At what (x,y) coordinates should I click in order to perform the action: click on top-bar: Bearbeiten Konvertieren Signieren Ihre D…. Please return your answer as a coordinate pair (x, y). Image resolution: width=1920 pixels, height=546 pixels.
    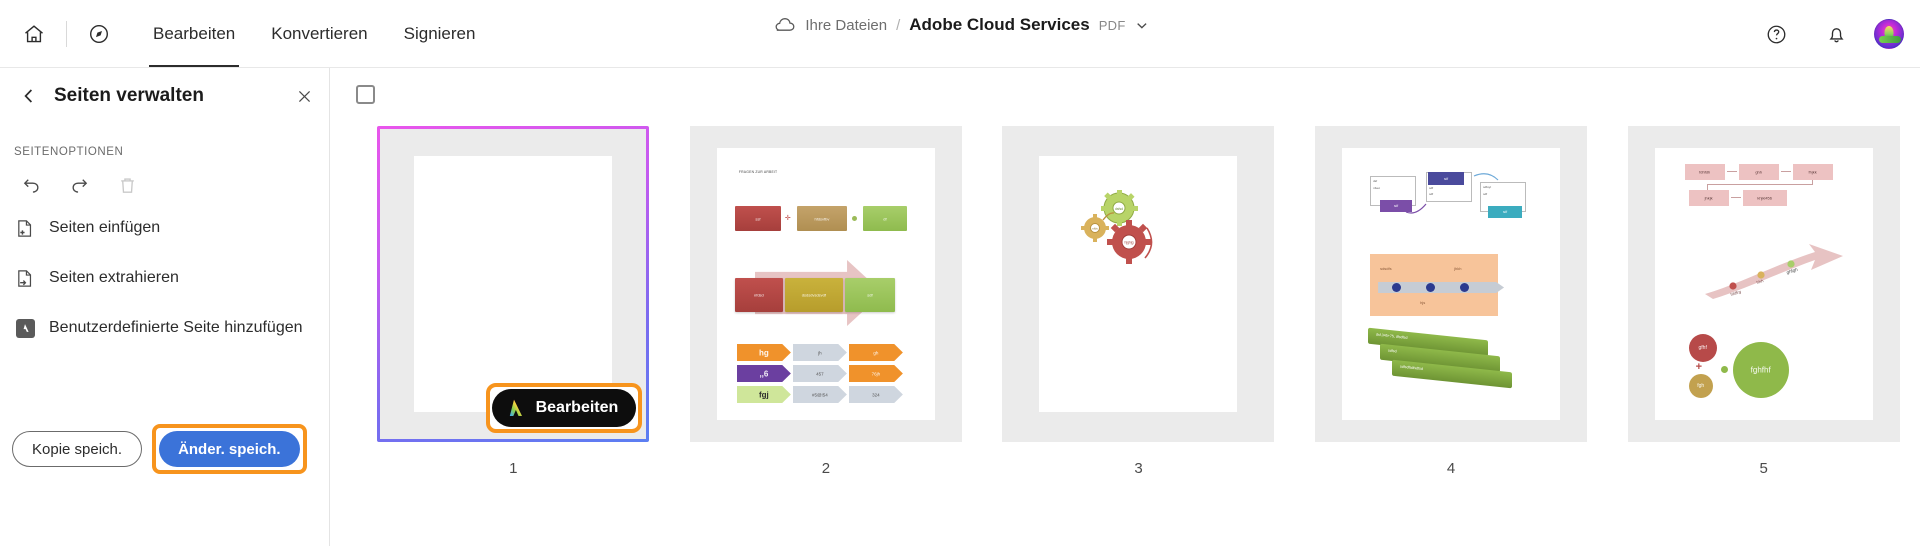
    Looking at the image, I should click on (960, 34).